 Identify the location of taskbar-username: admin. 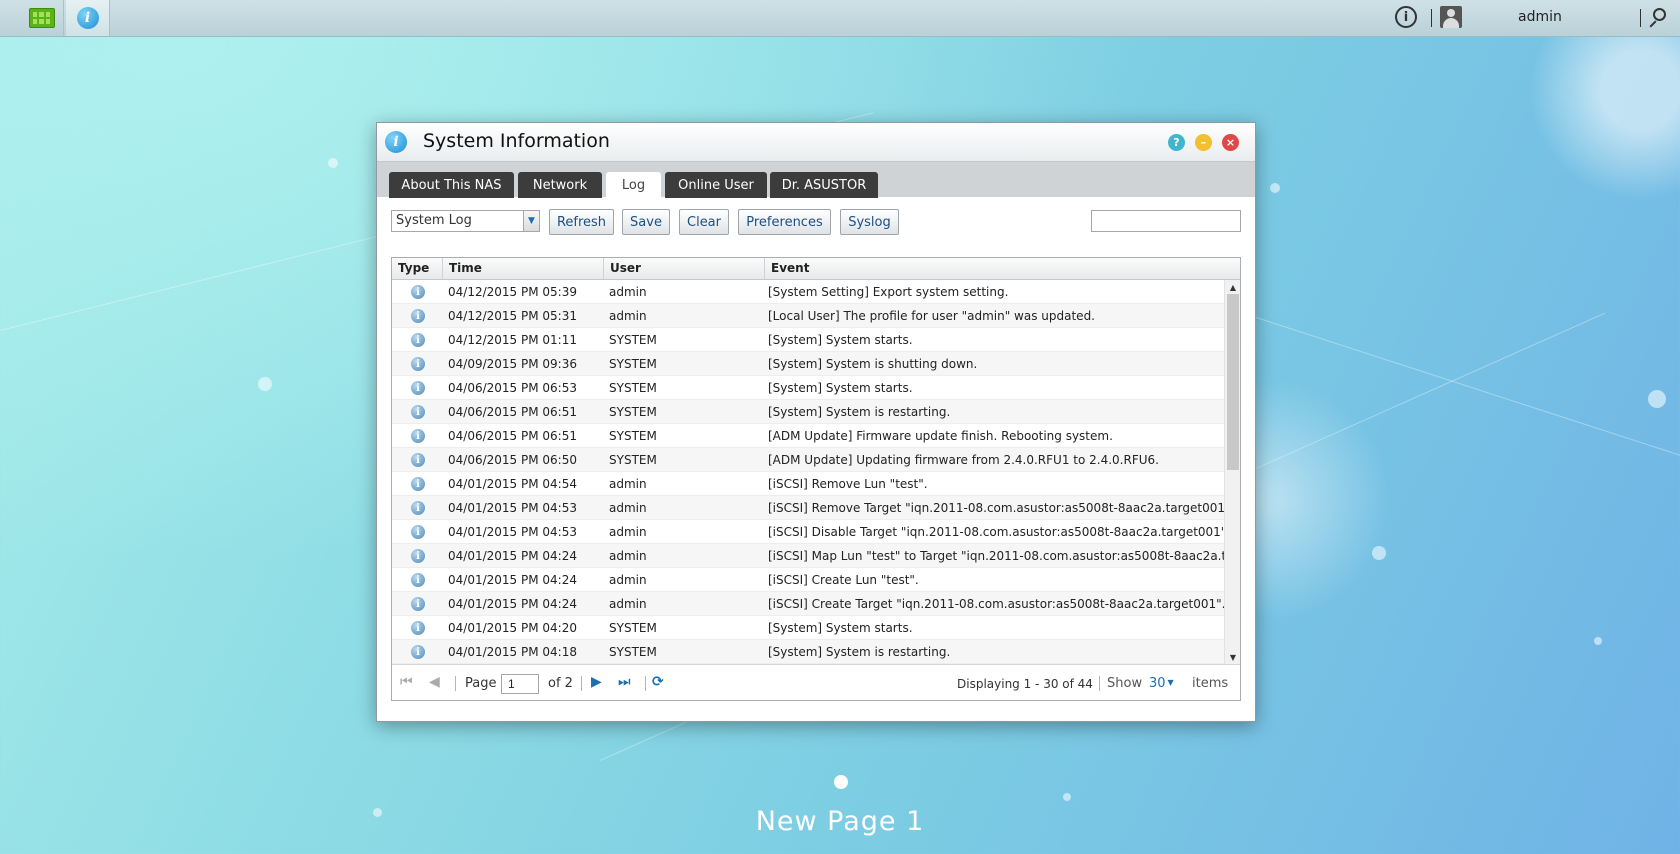
(1540, 17).